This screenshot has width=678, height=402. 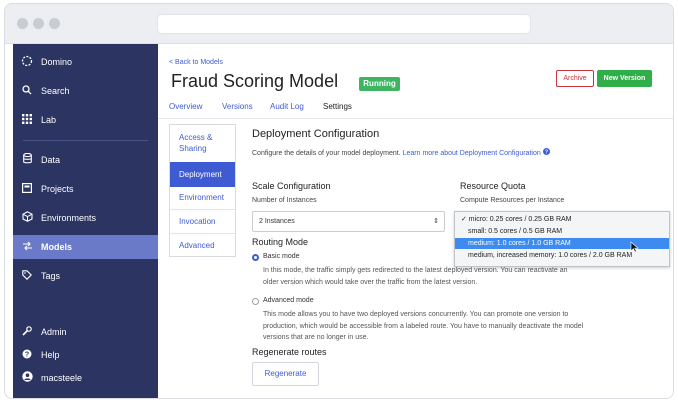 I want to click on mouse-cursor-icon, so click(x=634, y=248).